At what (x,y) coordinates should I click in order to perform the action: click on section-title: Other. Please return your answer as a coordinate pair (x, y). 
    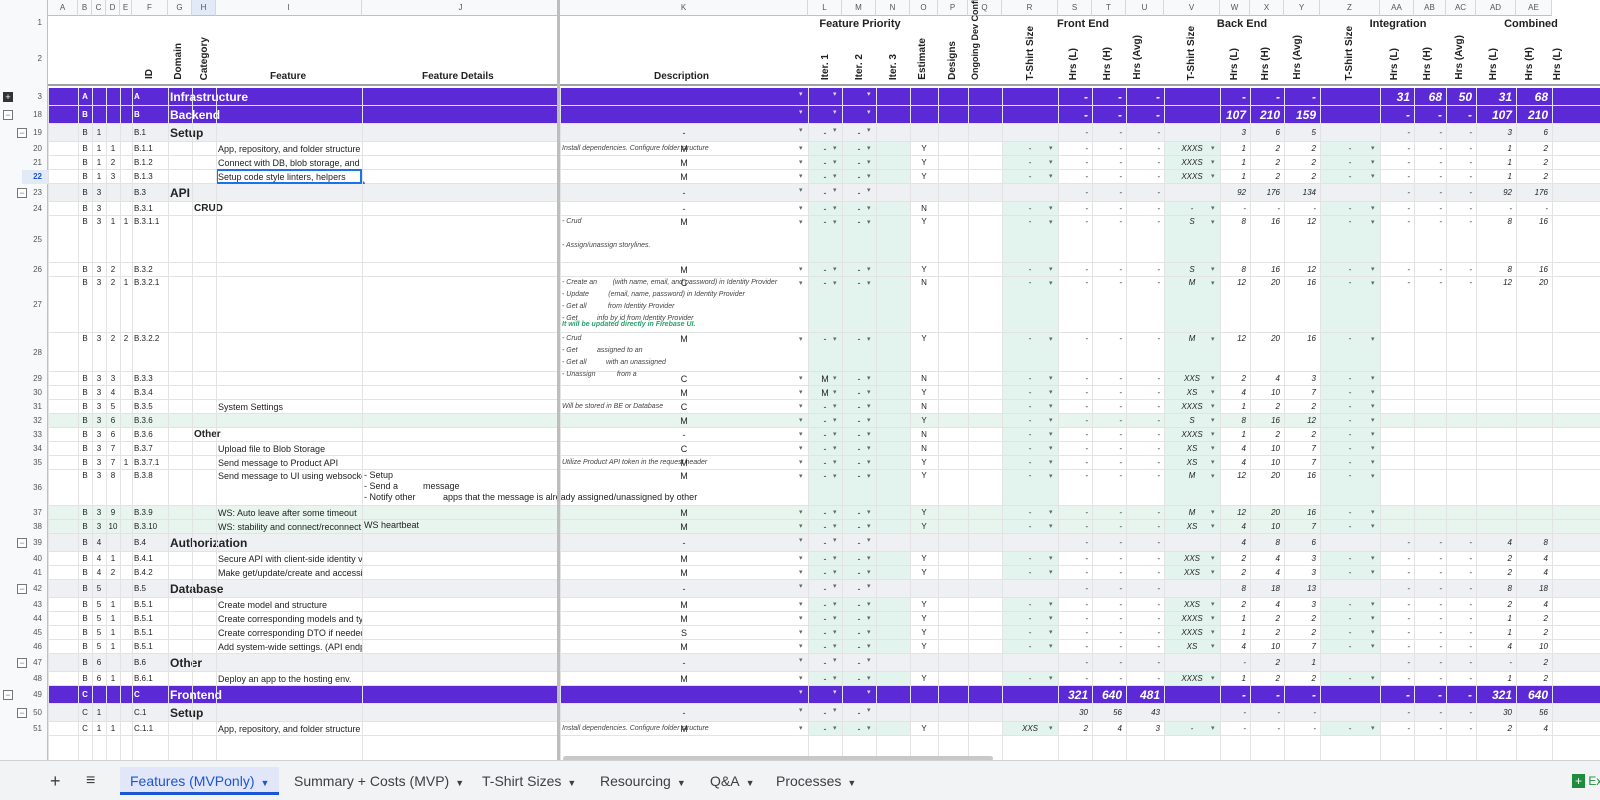
    Looking at the image, I should click on (264, 663).